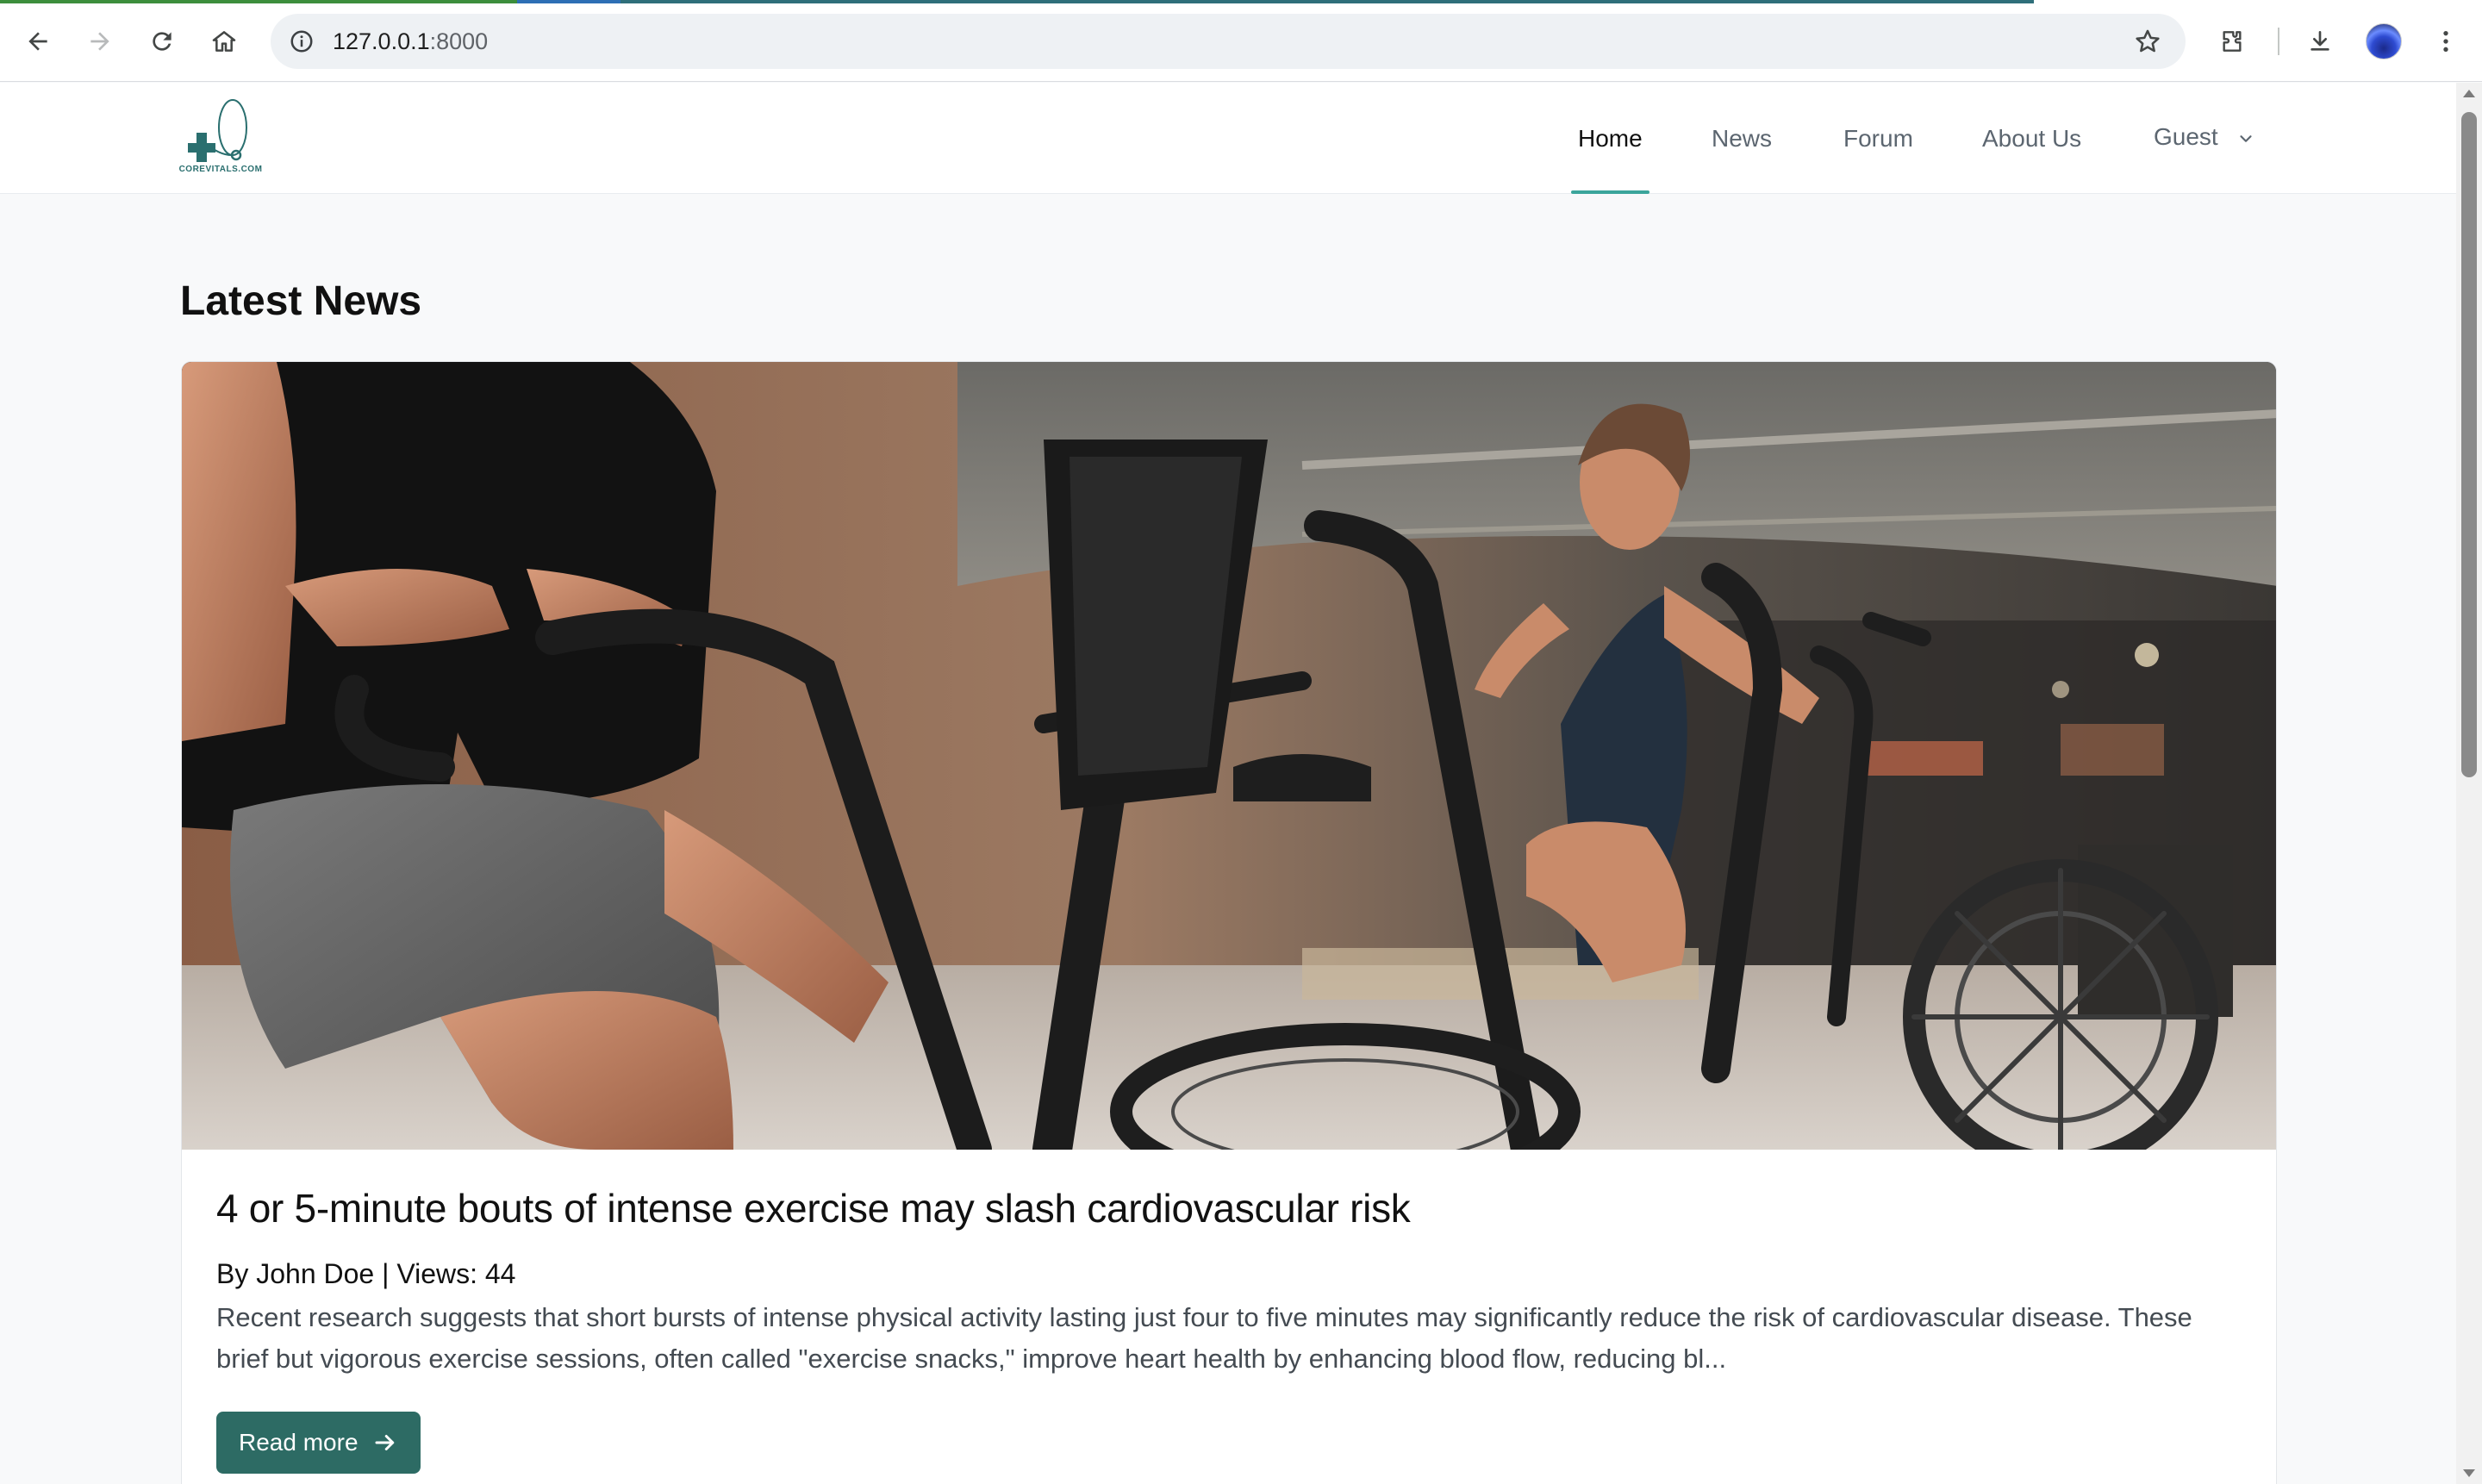 The image size is (2482, 1484). What do you see at coordinates (1878, 139) in the screenshot?
I see `nav-forum: Forum` at bounding box center [1878, 139].